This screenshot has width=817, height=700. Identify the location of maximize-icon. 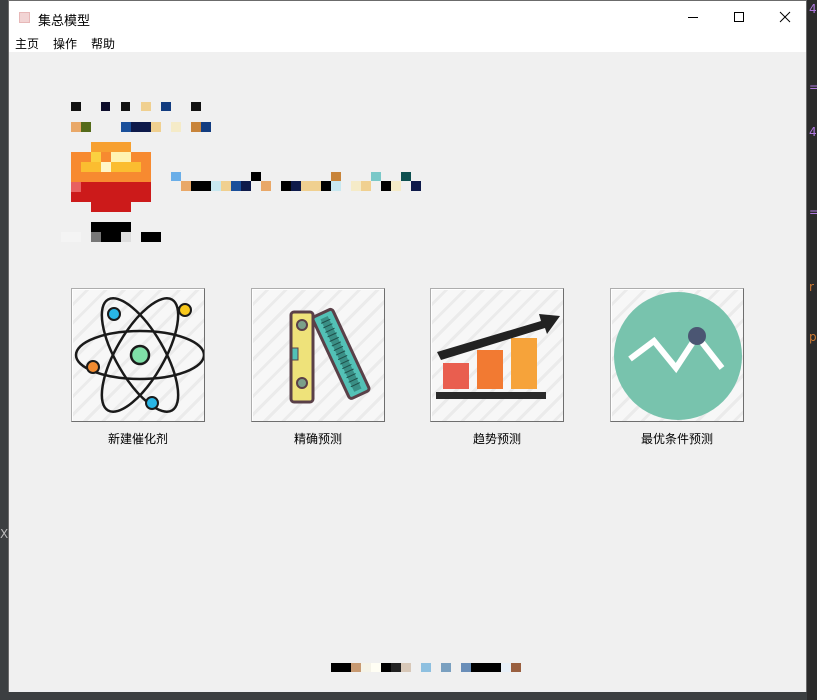
(739, 16).